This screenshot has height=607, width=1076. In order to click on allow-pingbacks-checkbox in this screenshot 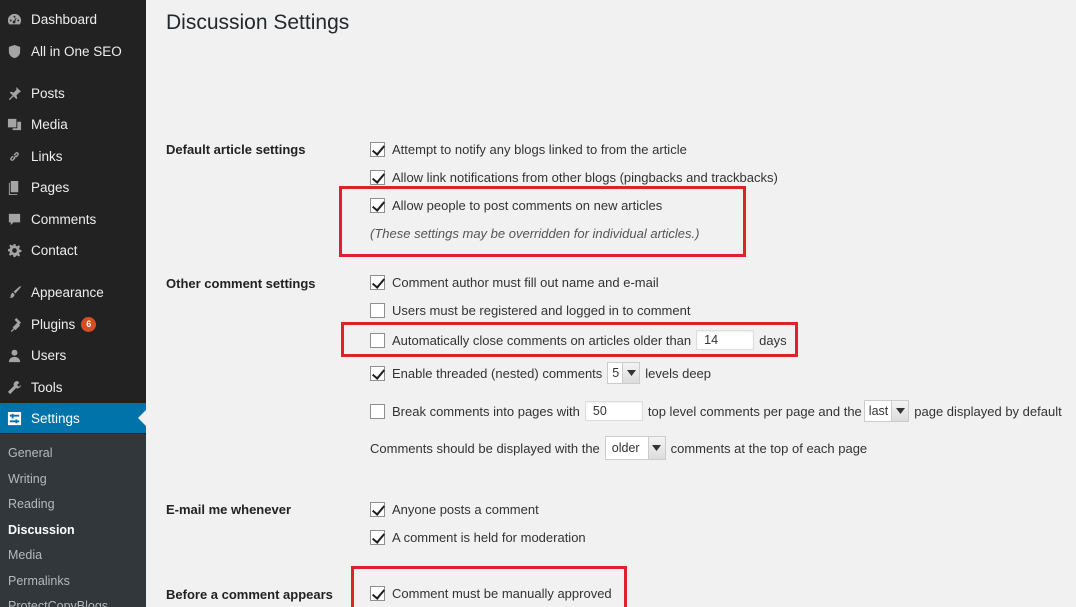, I will do `click(377, 177)`.